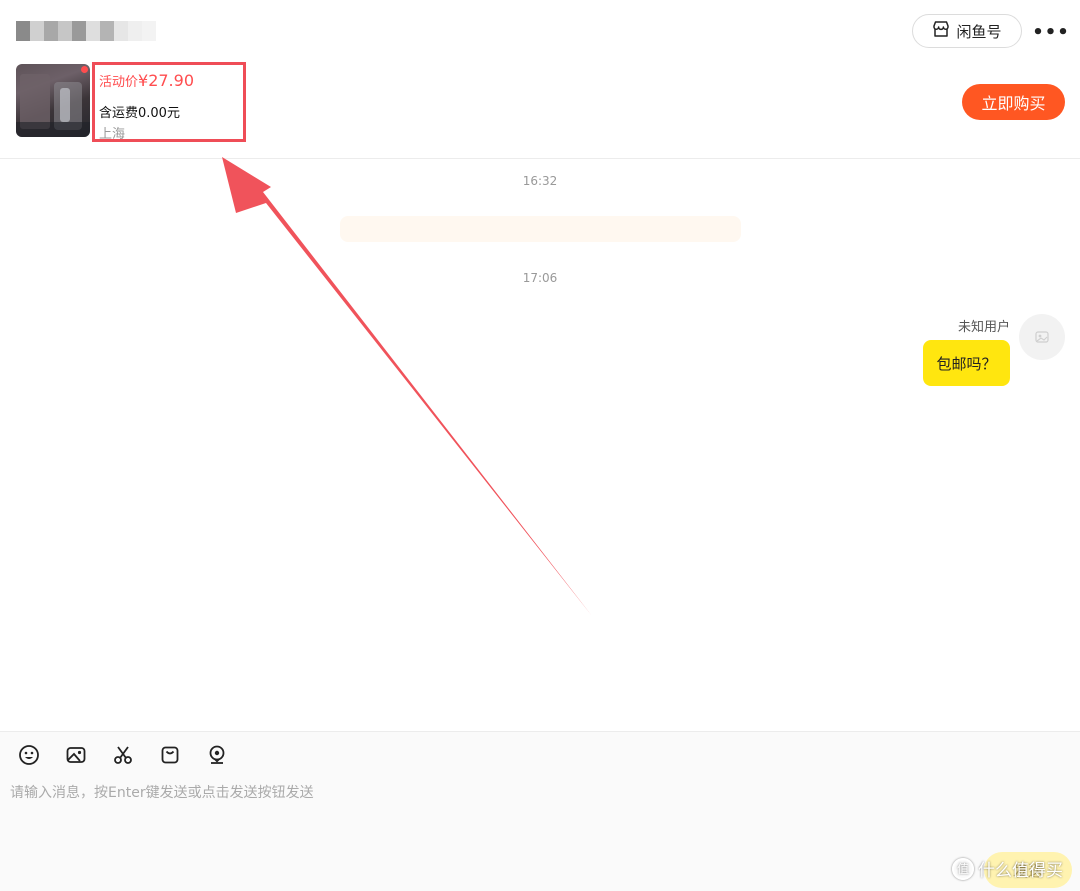 Image resolution: width=1080 pixels, height=891 pixels. Describe the element at coordinates (112, 134) in the screenshot. I see `product-location: 上海` at that location.